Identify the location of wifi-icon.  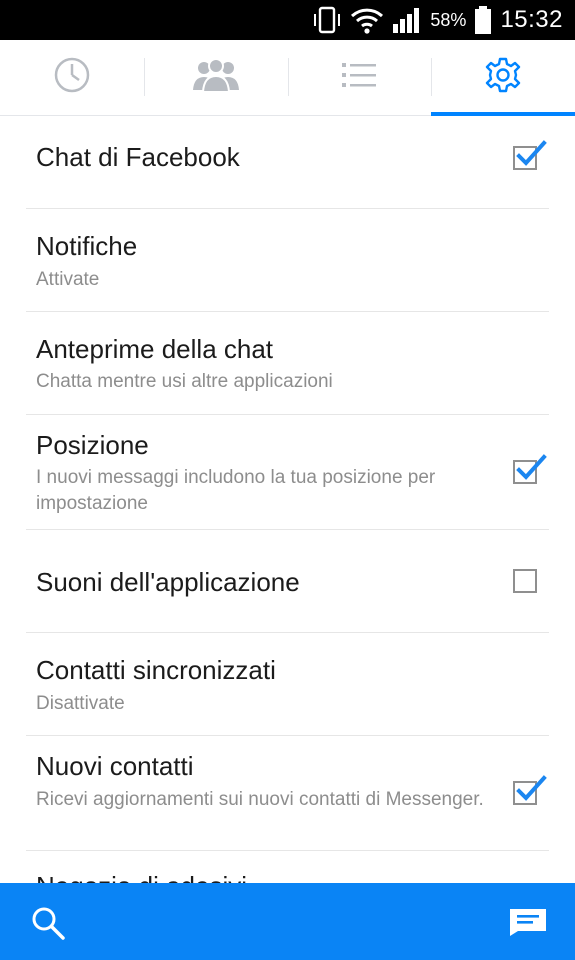
(367, 20).